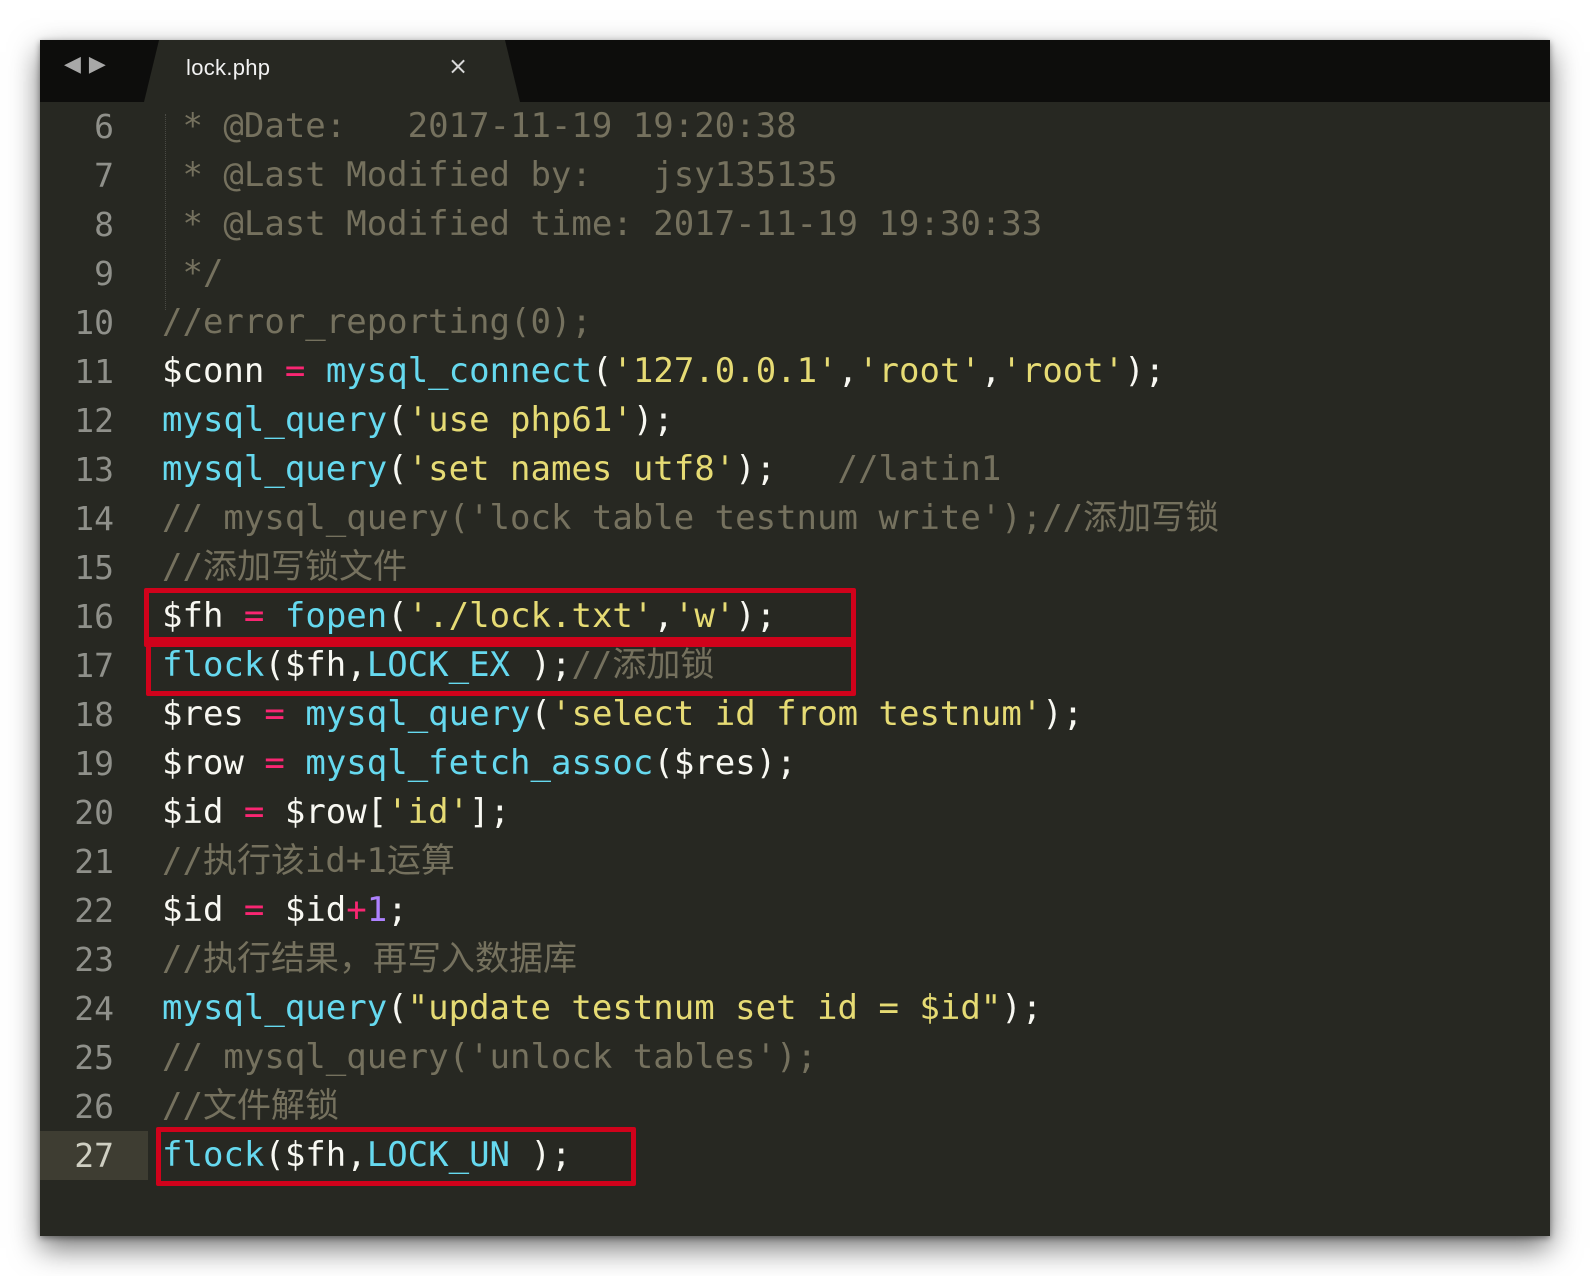  Describe the element at coordinates (795, 665) in the screenshot. I see `code-line: 17 flock($fh,LOCK_EX );//添加锁` at that location.